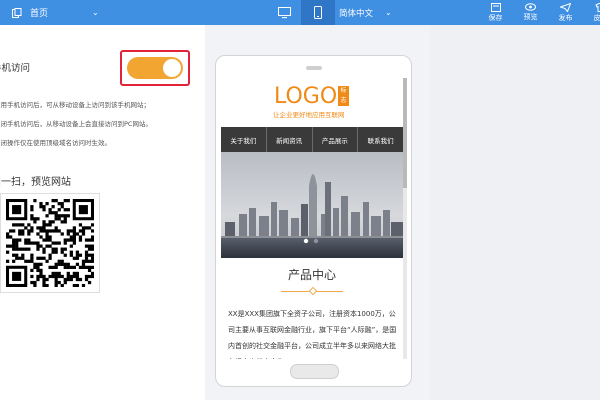 Image resolution: width=600 pixels, height=400 pixels. What do you see at coordinates (309, 115) in the screenshot?
I see `logo-tagline: 让企业更好地应用互联网` at bounding box center [309, 115].